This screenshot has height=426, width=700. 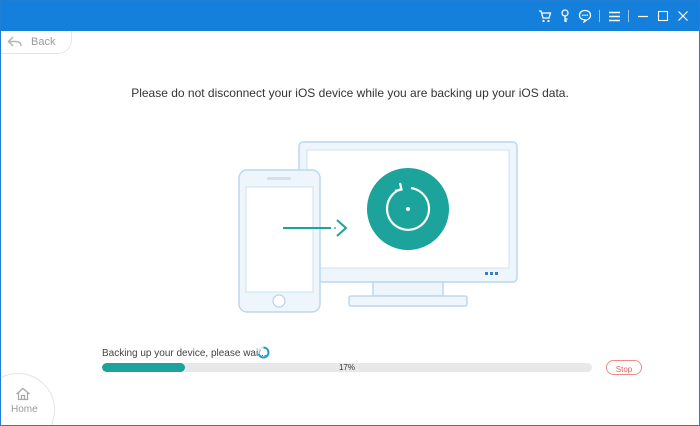 What do you see at coordinates (565, 16) in the screenshot?
I see `key-icon` at bounding box center [565, 16].